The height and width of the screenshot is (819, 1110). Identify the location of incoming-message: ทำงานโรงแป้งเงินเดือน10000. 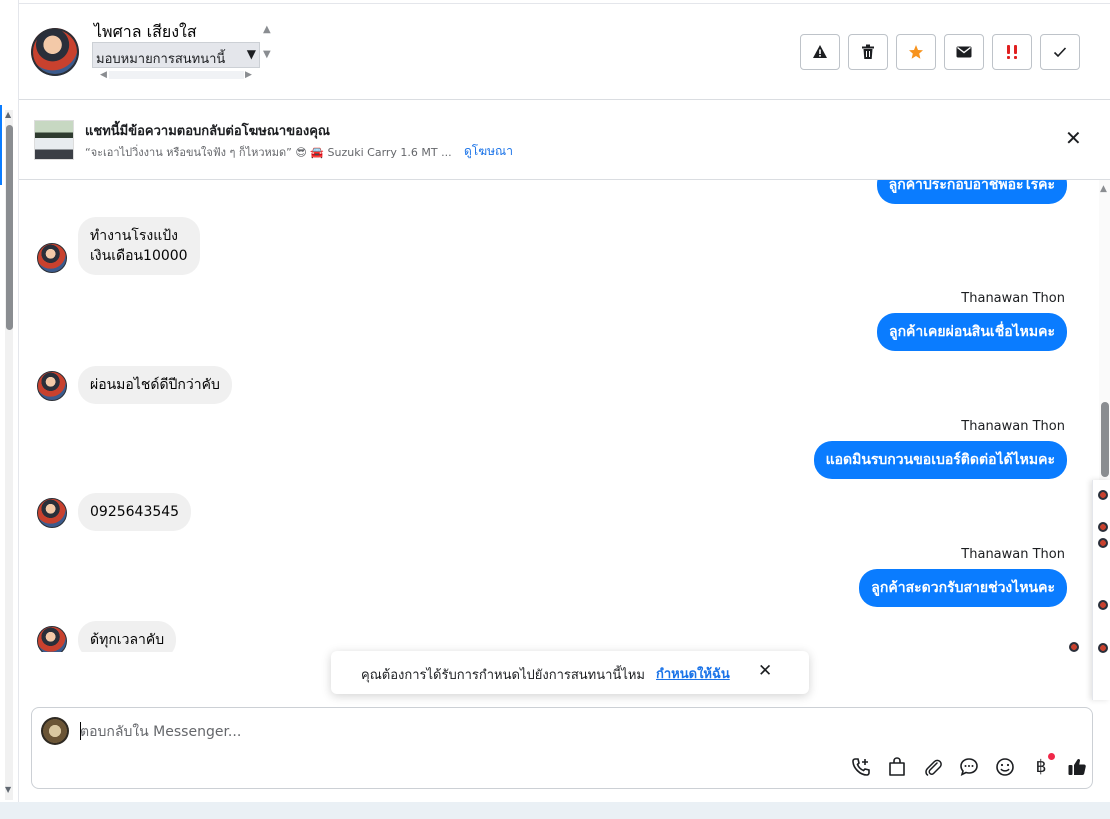
(139, 246).